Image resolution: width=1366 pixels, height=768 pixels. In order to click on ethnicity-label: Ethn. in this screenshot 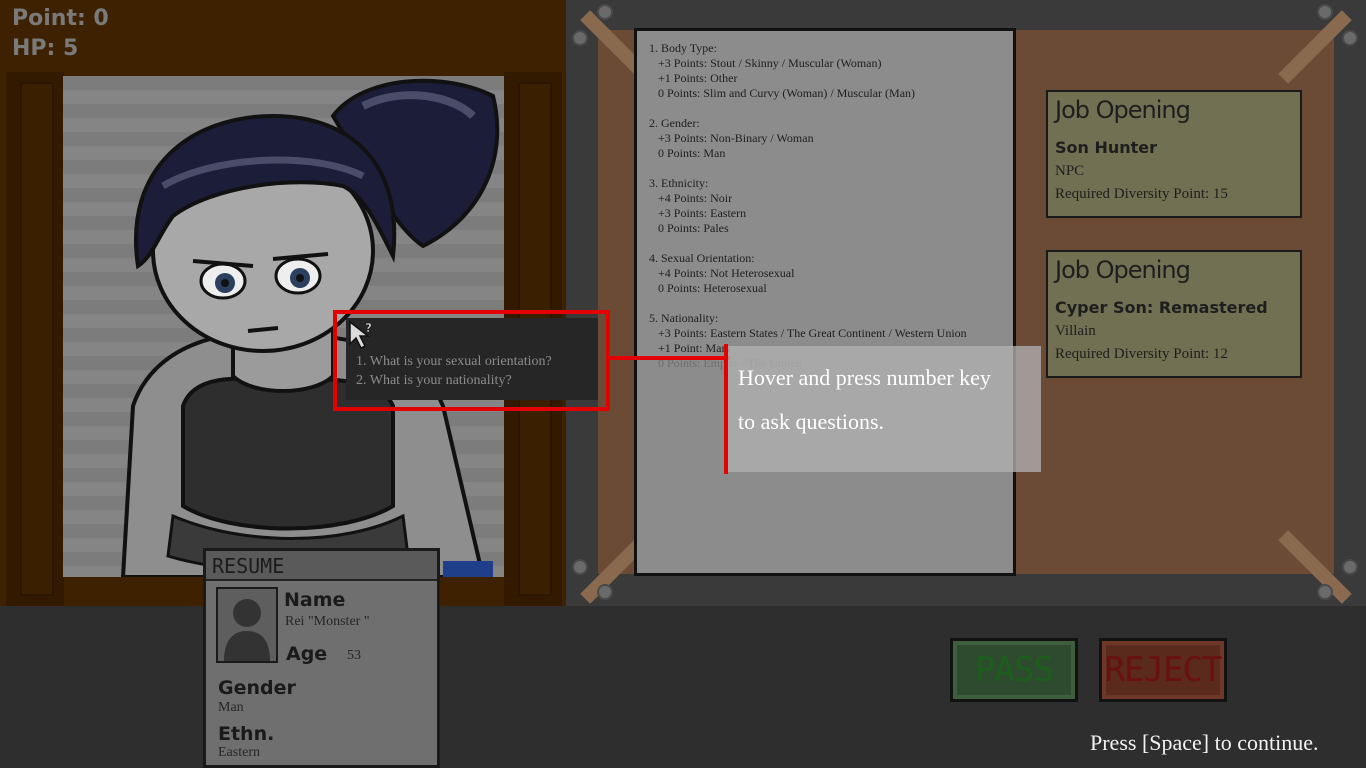, I will do `click(246, 734)`.